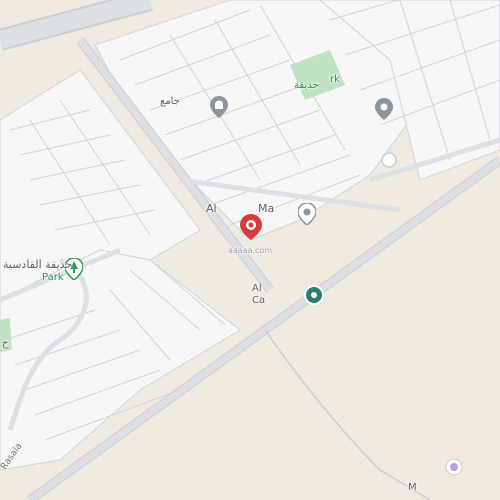 The height and width of the screenshot is (500, 500). What do you see at coordinates (257, 288) in the screenshot?
I see `teal-pin-label-al: Al` at bounding box center [257, 288].